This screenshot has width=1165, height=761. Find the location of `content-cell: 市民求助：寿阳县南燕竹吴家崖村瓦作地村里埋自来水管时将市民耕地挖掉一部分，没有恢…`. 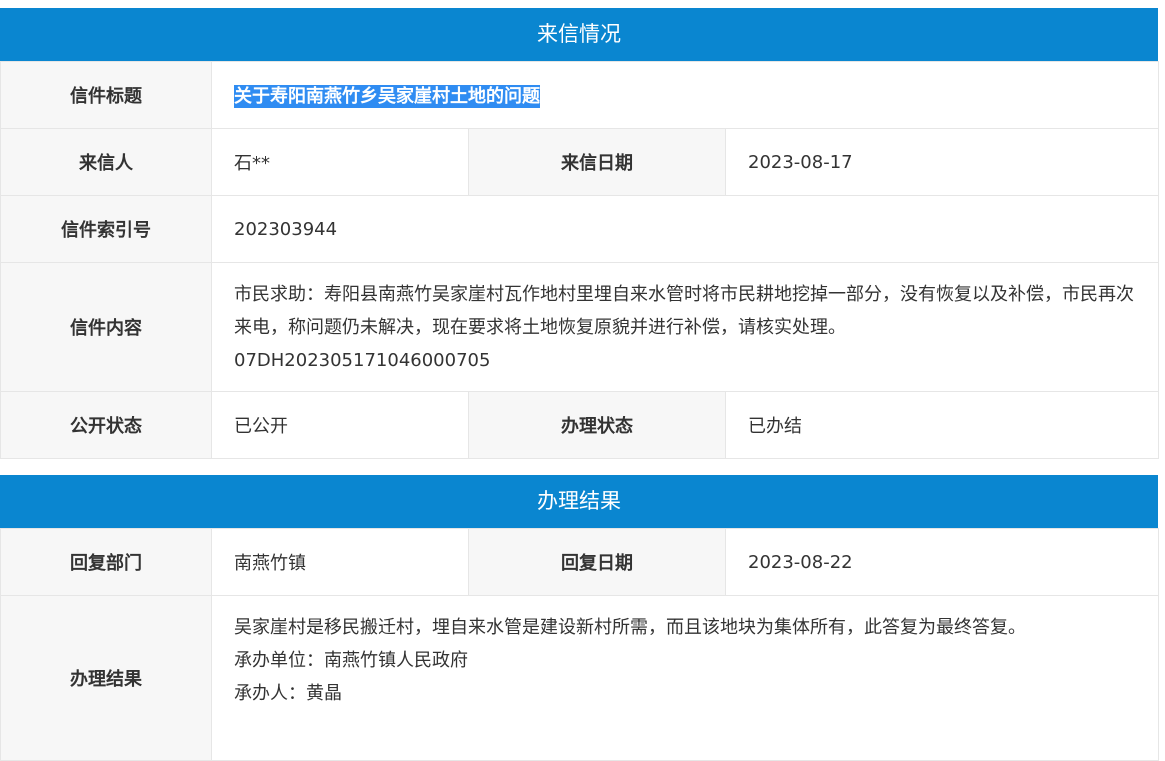

content-cell: 市民求助：寿阳县南燕竹吴家崖村瓦作地村里埋自来水管时将市民耕地挖掉一部分，没有恢… is located at coordinates (685, 327).